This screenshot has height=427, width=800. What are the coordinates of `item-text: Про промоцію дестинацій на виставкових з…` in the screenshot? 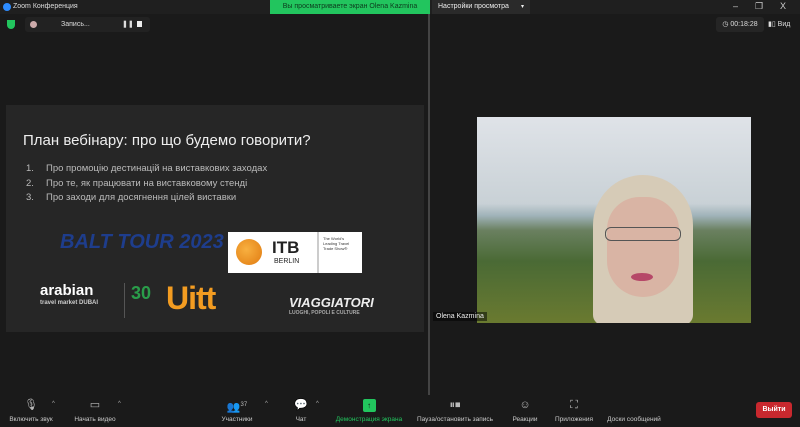 It's located at (157, 168).